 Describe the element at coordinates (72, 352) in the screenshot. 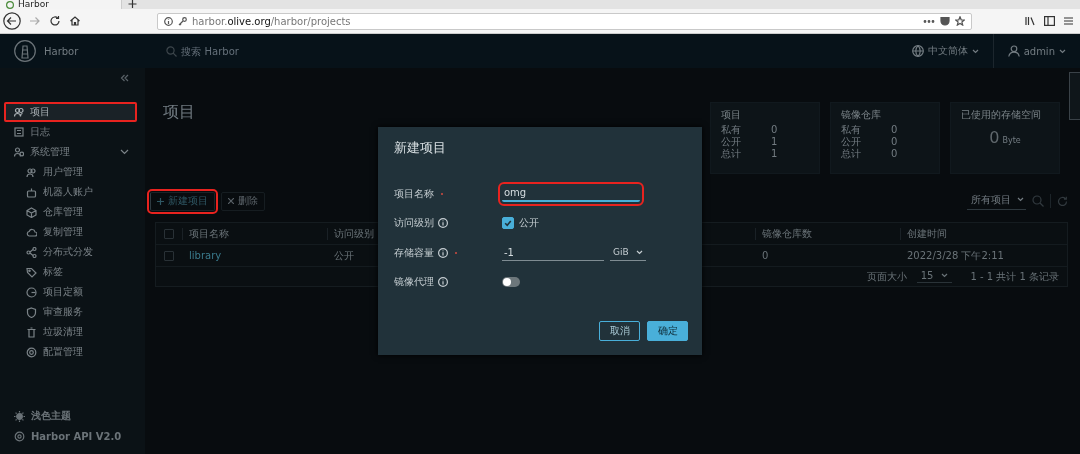

I see `sidebar-item: 配置管理` at that location.